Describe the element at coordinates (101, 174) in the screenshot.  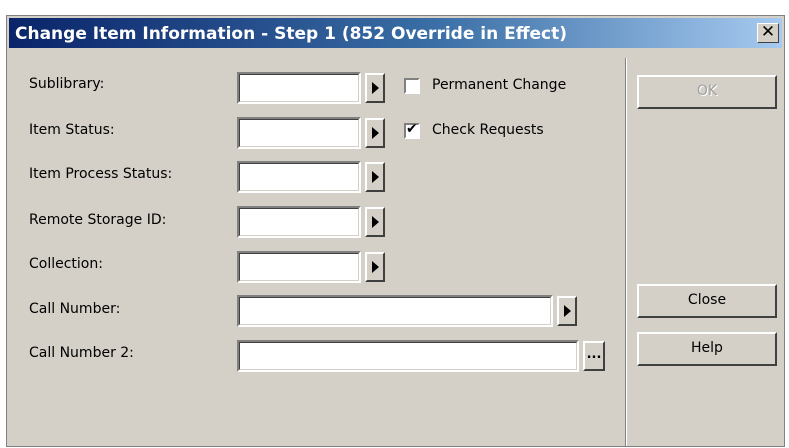
I see `item-process-status-label: Item Process Status:` at that location.